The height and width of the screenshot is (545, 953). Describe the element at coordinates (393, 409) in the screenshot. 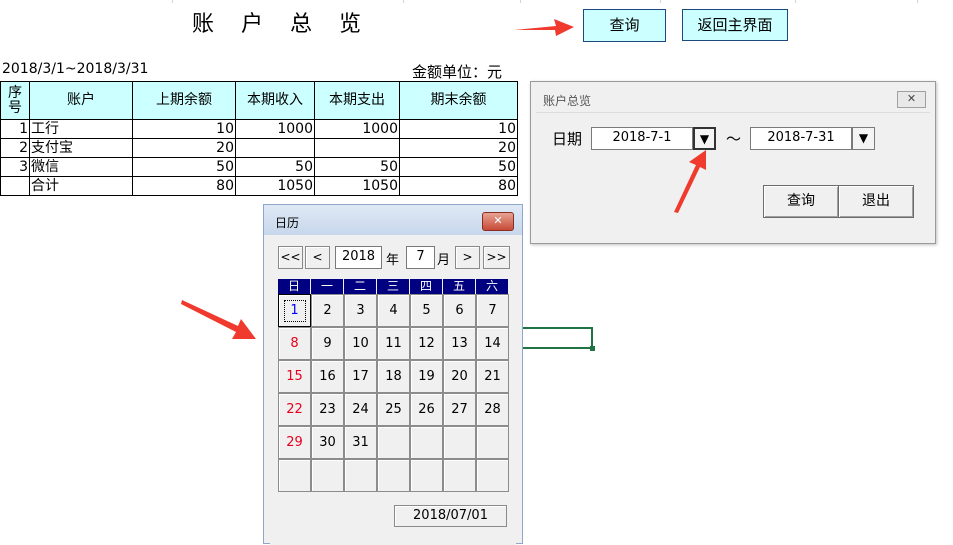

I see `calendar-day-cell: 25` at that location.